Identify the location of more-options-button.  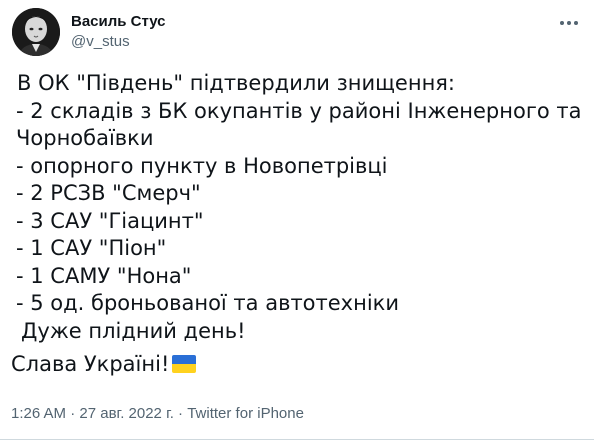
(569, 23).